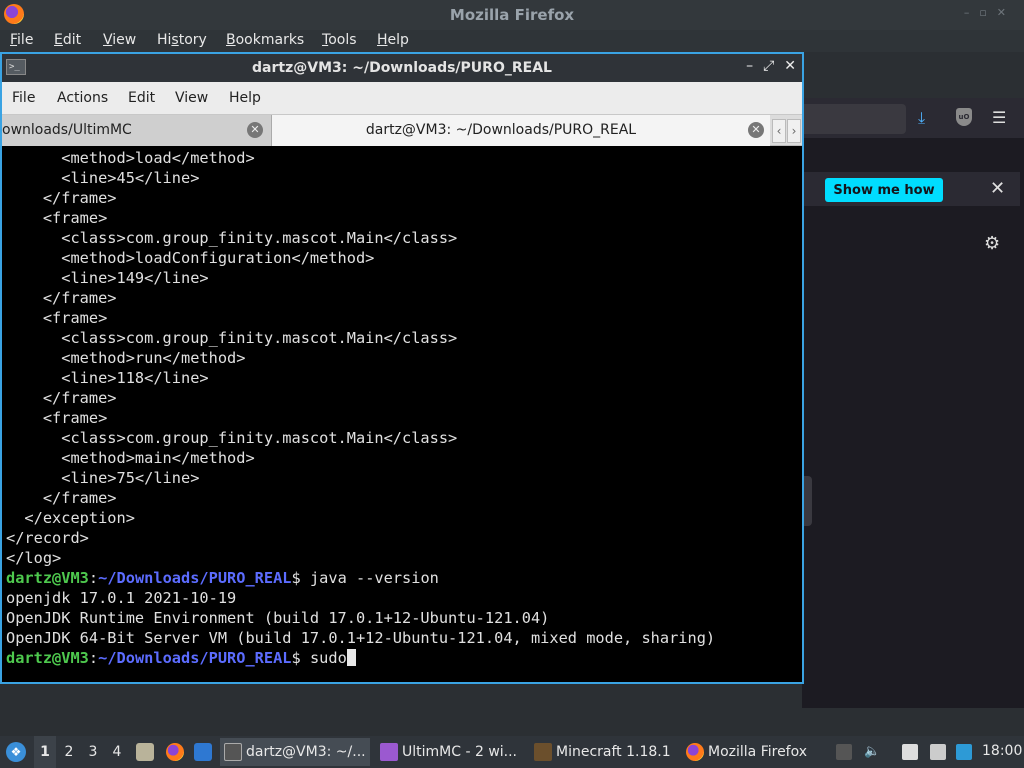 The height and width of the screenshot is (768, 1024). What do you see at coordinates (402, 98) in the screenshot?
I see `terminal-menubar: File Actions Edit View Help` at bounding box center [402, 98].